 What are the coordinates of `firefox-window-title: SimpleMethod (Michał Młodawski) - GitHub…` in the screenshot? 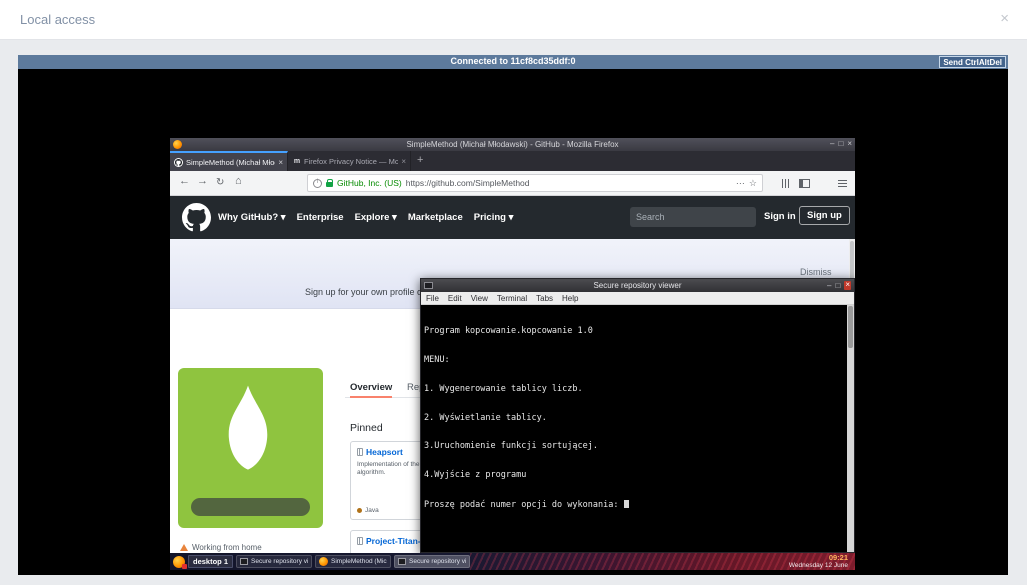 It's located at (512, 144).